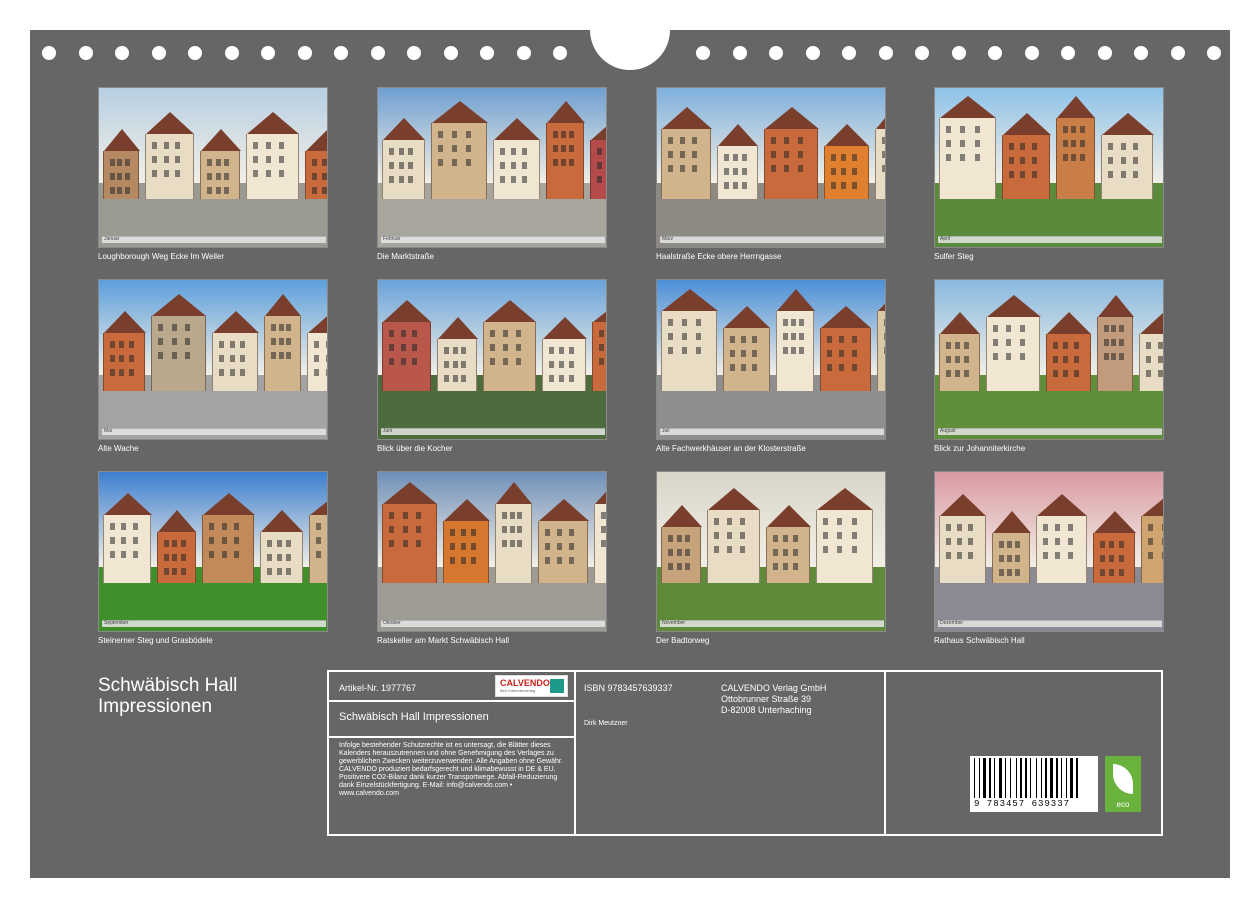 The height and width of the screenshot is (908, 1260). I want to click on photo-caption: Die Marktstraße, so click(405, 256).